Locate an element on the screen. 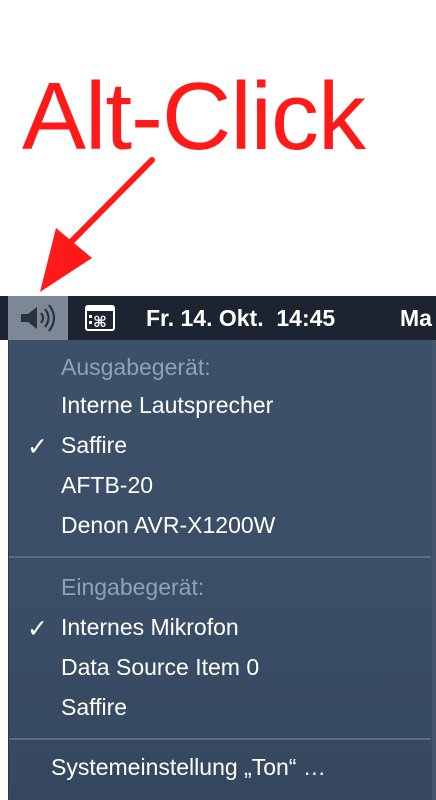 The height and width of the screenshot is (800, 436). menu-bar: ⌘ Fr. 14. Okt. 14:45 Ma is located at coordinates (218, 318).